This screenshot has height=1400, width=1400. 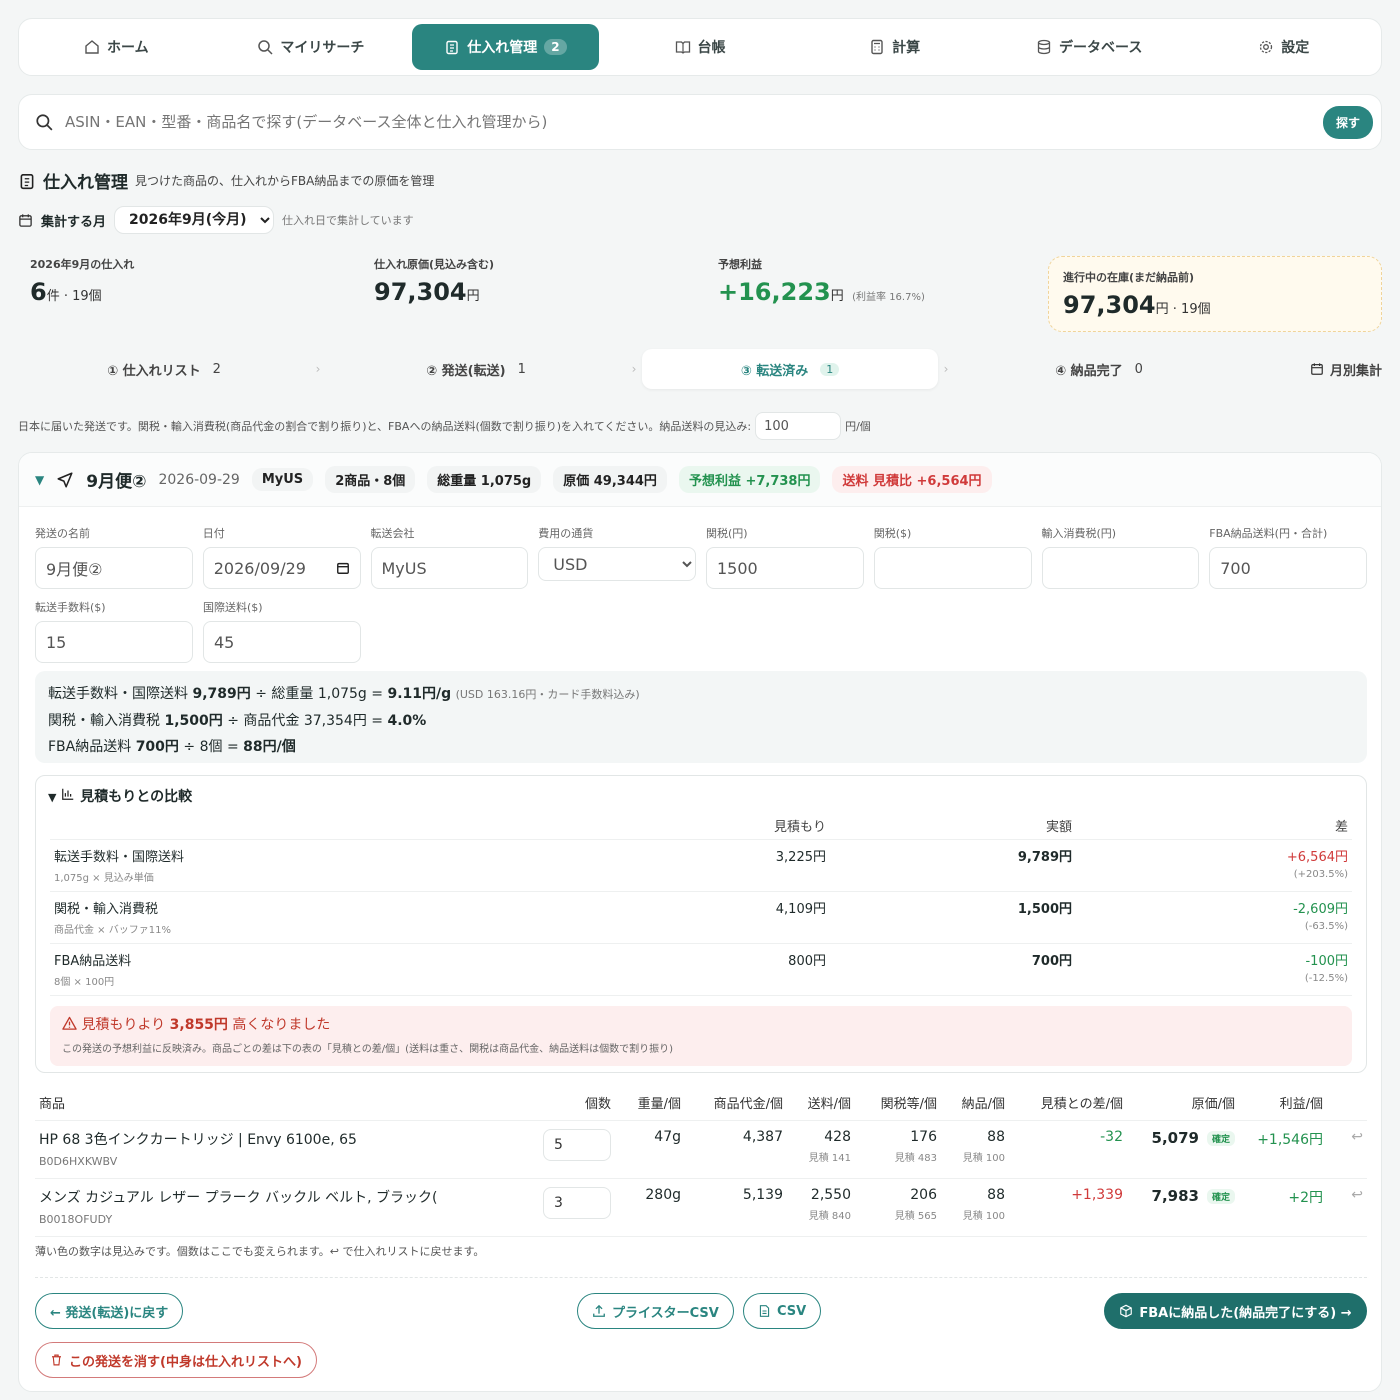 I want to click on step-shipping: ② 発送(転送) 1, so click(x=476, y=369).